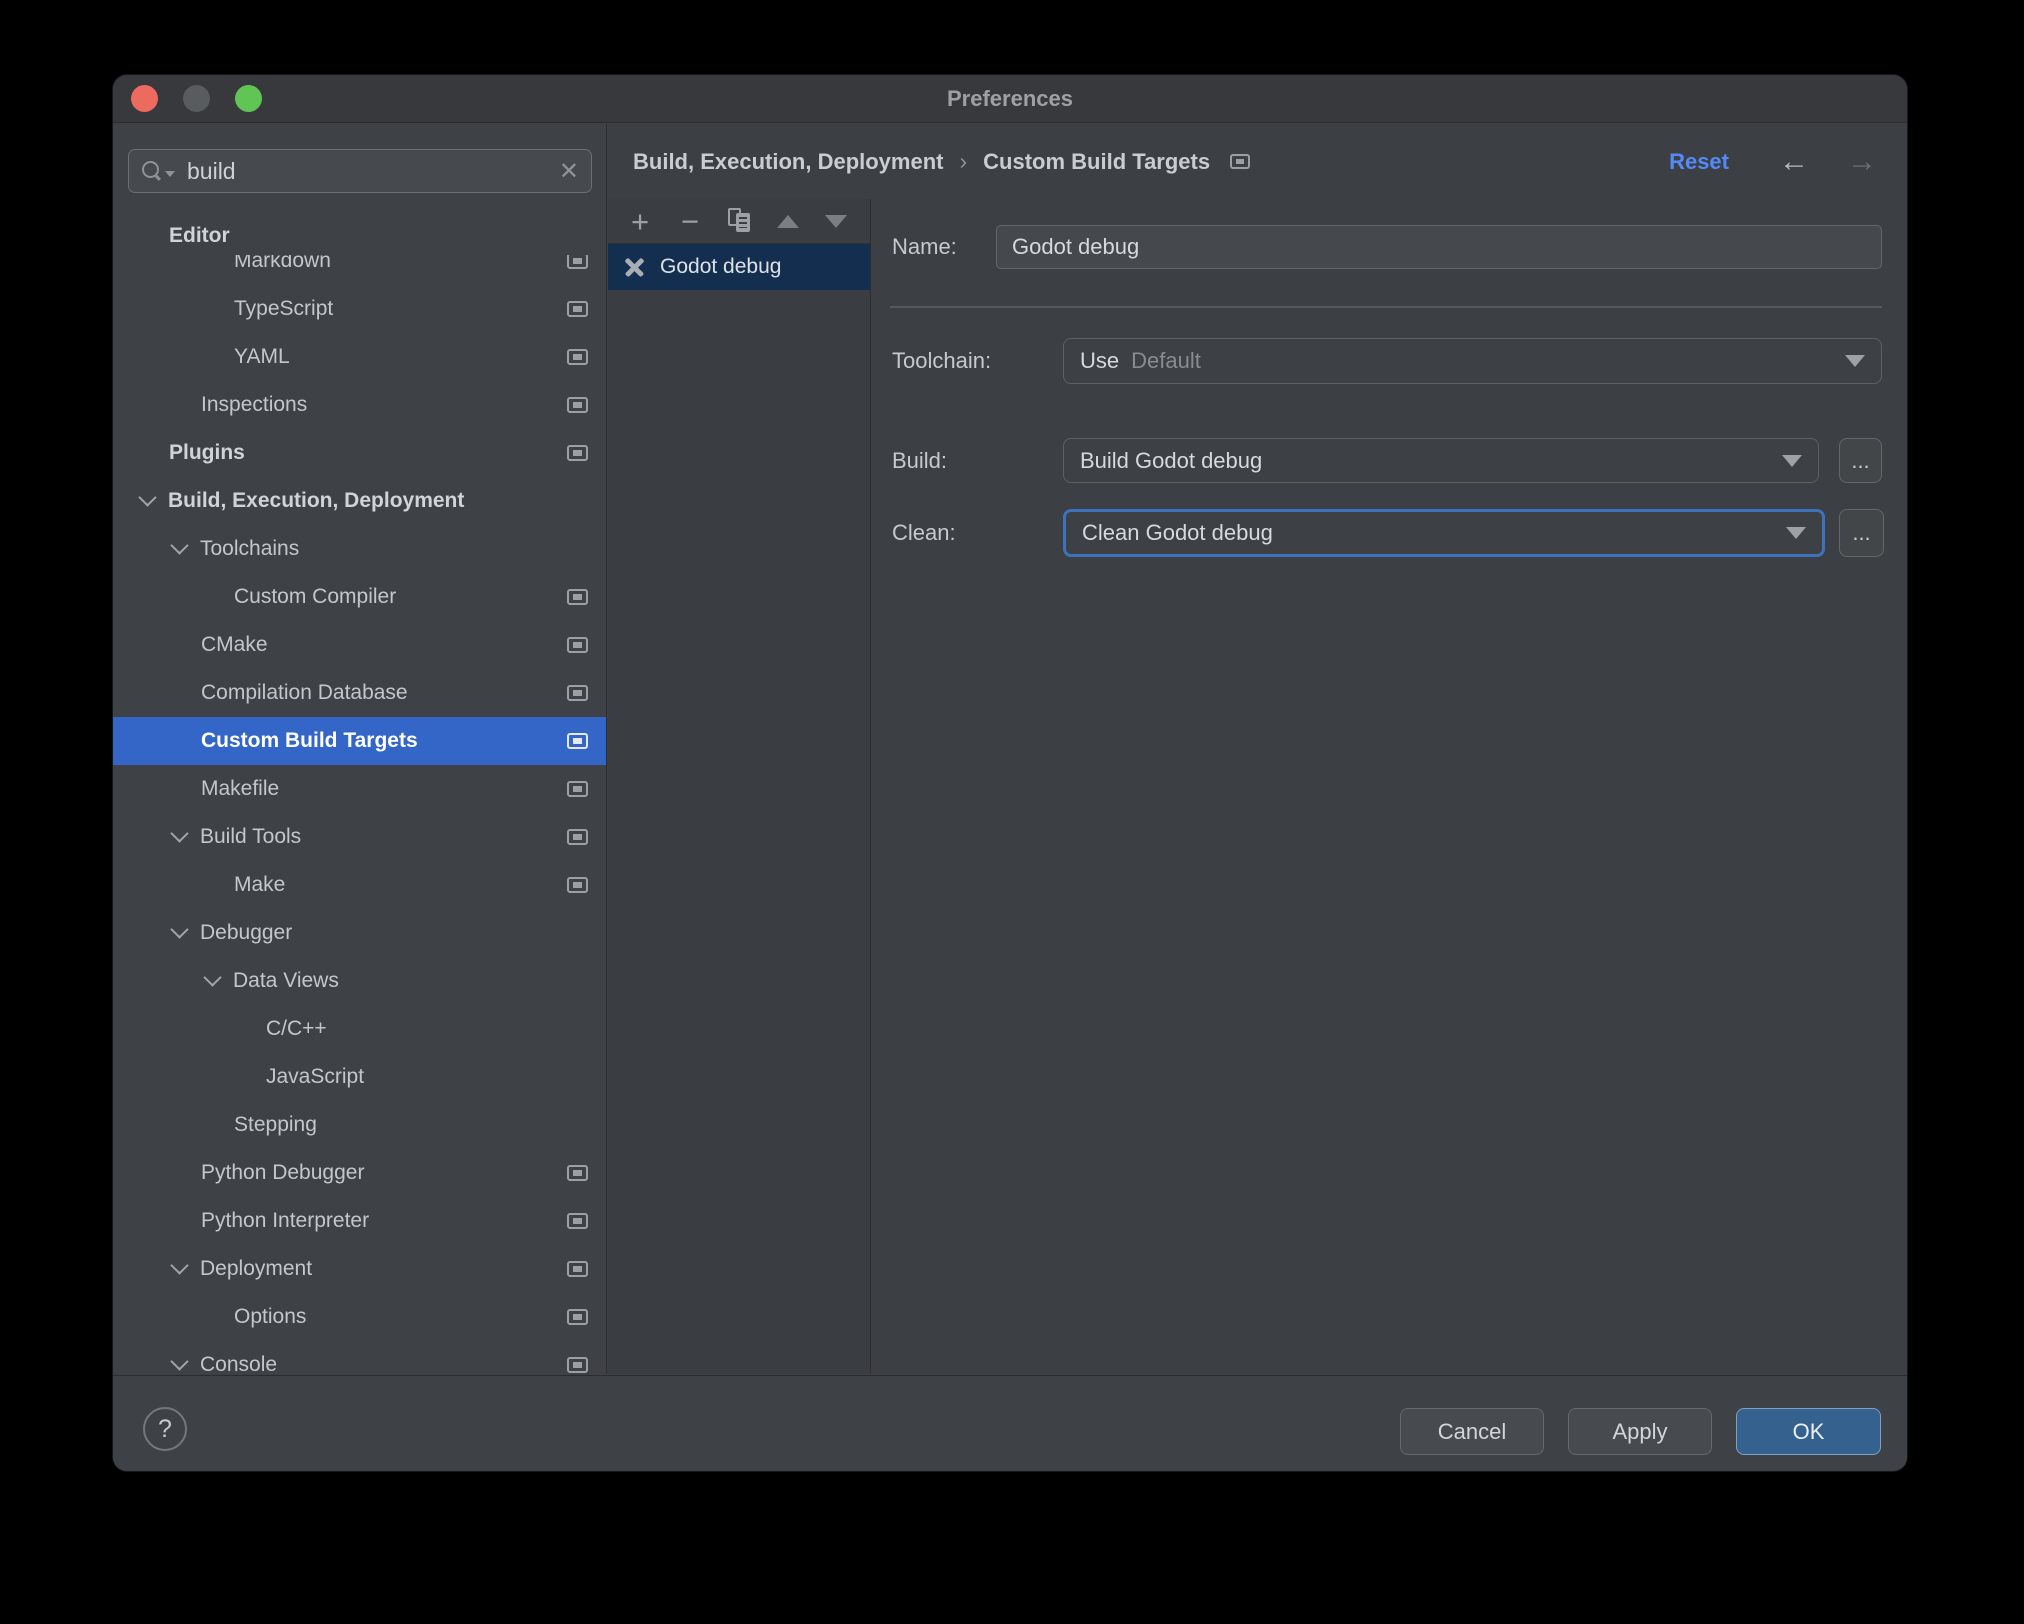 Image resolution: width=2024 pixels, height=1624 pixels. What do you see at coordinates (924, 532) in the screenshot?
I see `clean-label: Clean:` at bounding box center [924, 532].